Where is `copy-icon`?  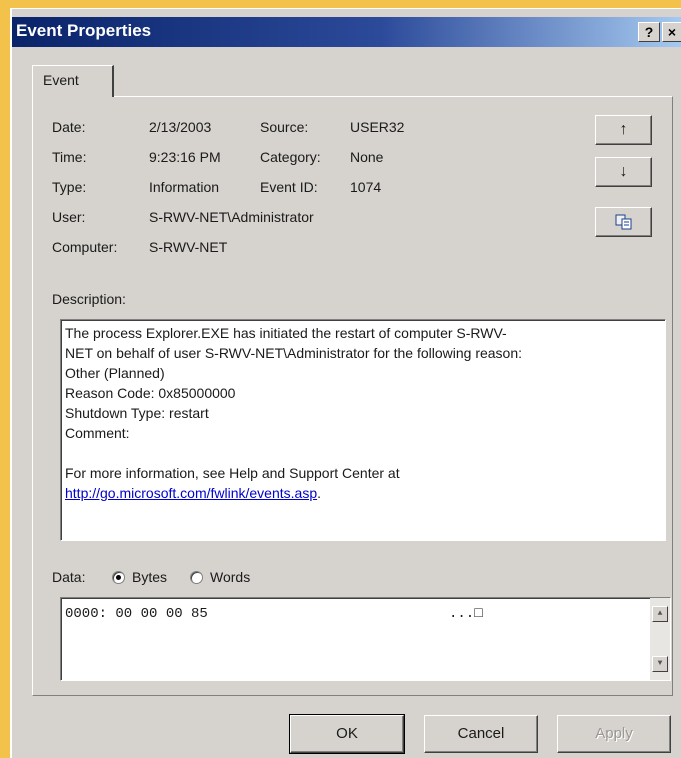
copy-icon is located at coordinates (623, 222).